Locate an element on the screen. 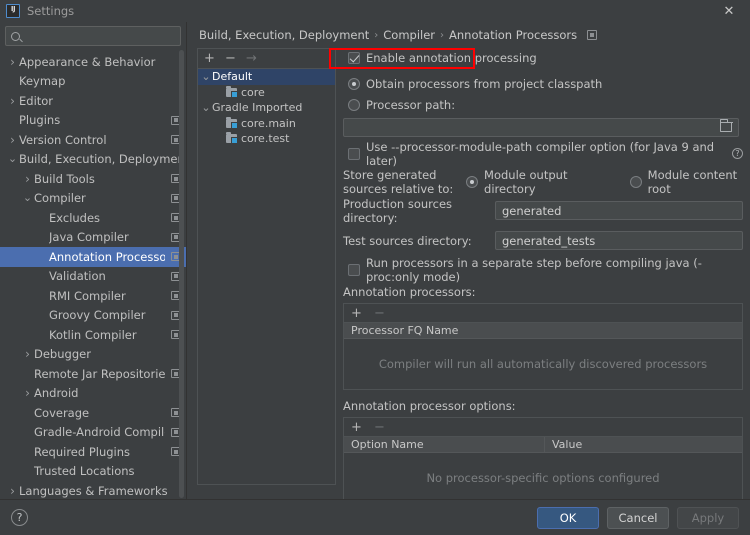  sidebar-item-java-compiler: Java Compiler is located at coordinates (93, 238).